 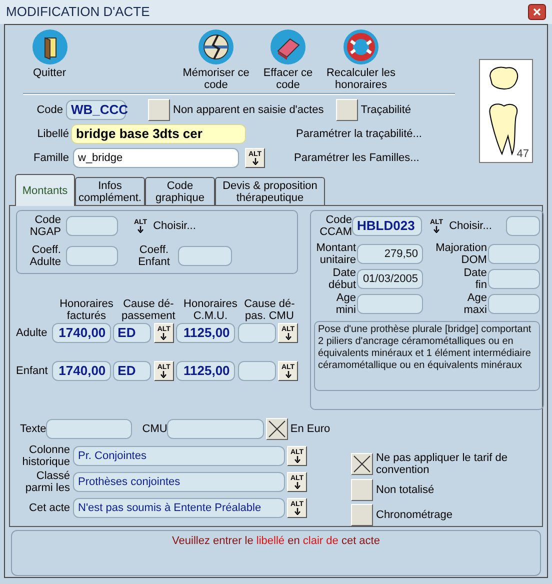 I want to click on field-label: Honoraires C.M.U., so click(x=210, y=310).